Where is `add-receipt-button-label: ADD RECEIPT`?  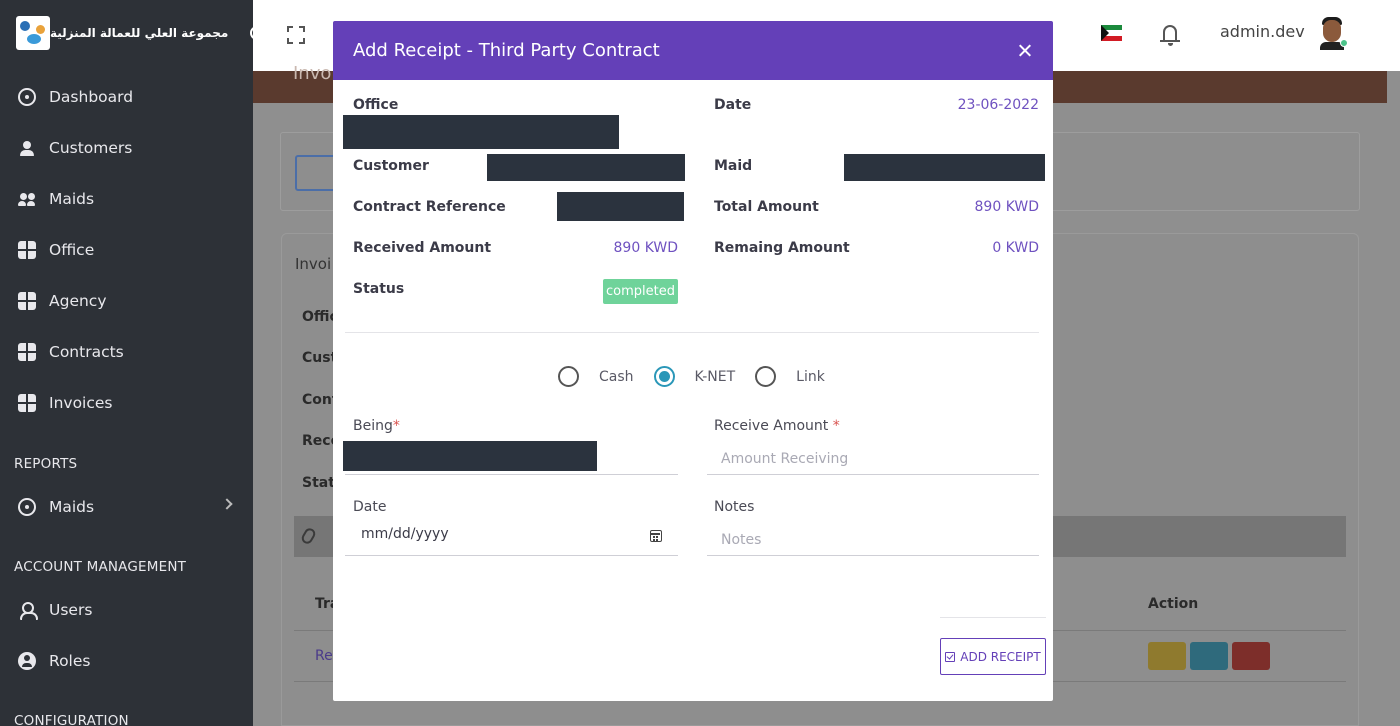
add-receipt-button-label: ADD RECEIPT is located at coordinates (1000, 656).